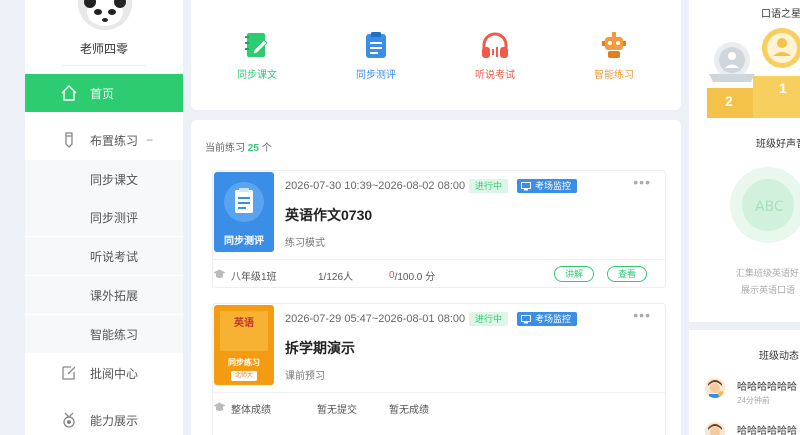 This screenshot has height=435, width=800. I want to click on headphones-icon, so click(495, 45).